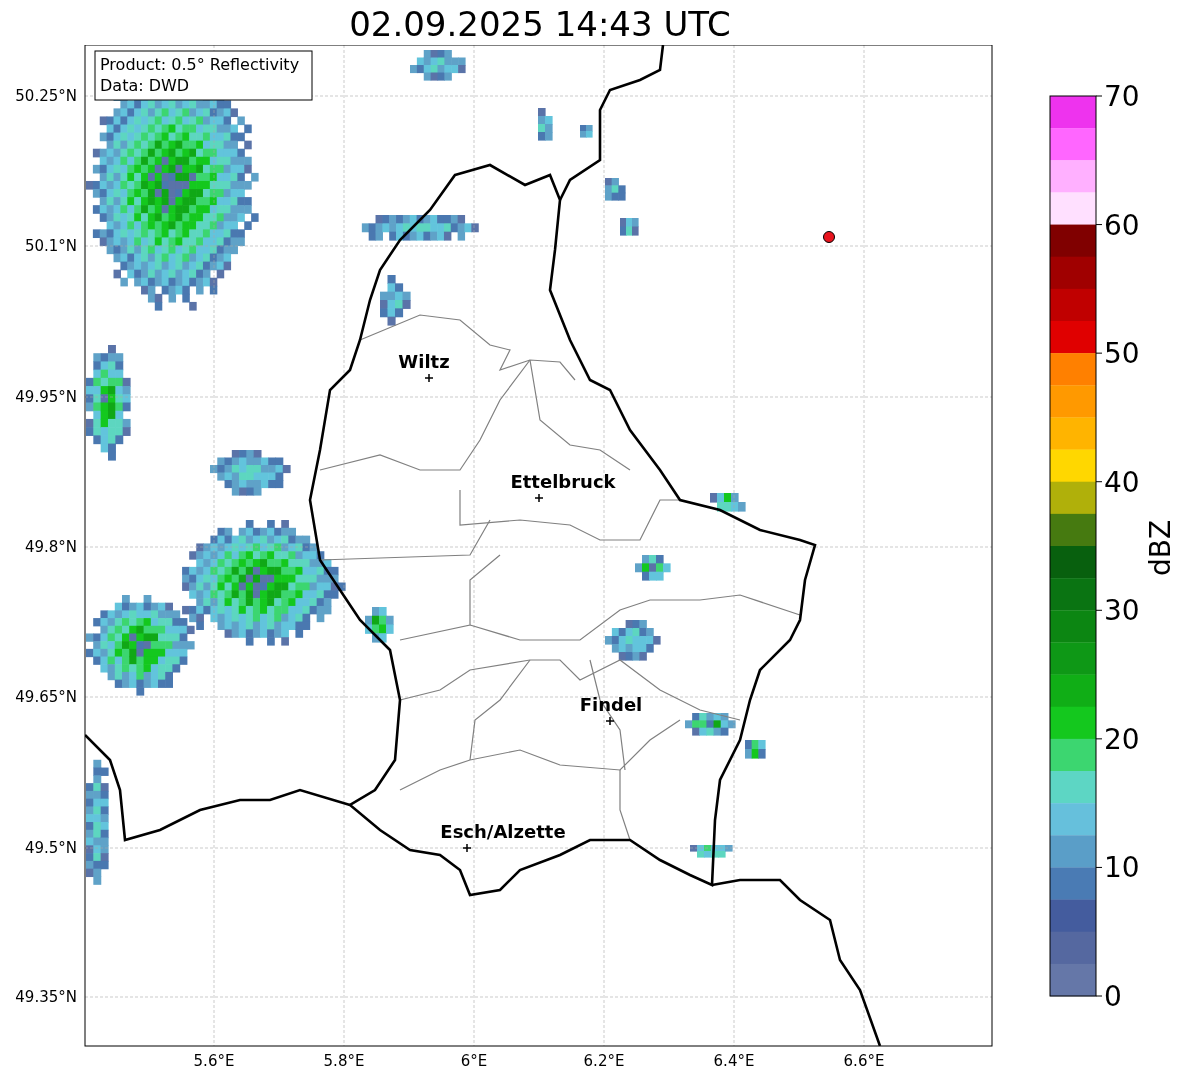 The width and height of the screenshot is (1184, 1081). I want to click on city-label: Wiltz, so click(424, 361).